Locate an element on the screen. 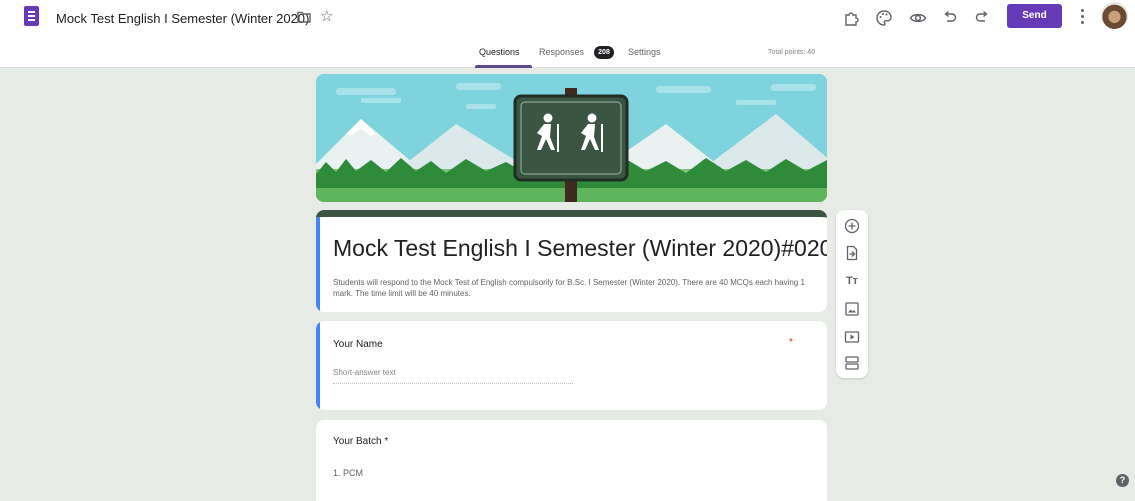 This screenshot has width=1135, height=501. question-title: Your Name is located at coordinates (358, 344).